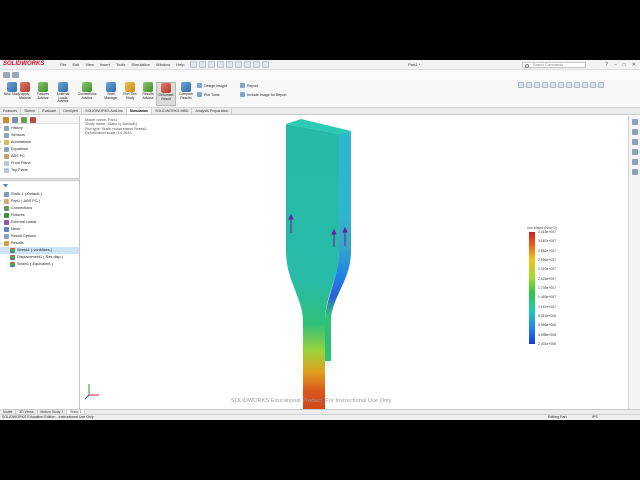  Describe the element at coordinates (87, 94) in the screenshot. I see `connections-advisor-button: Connections Advisor` at that location.